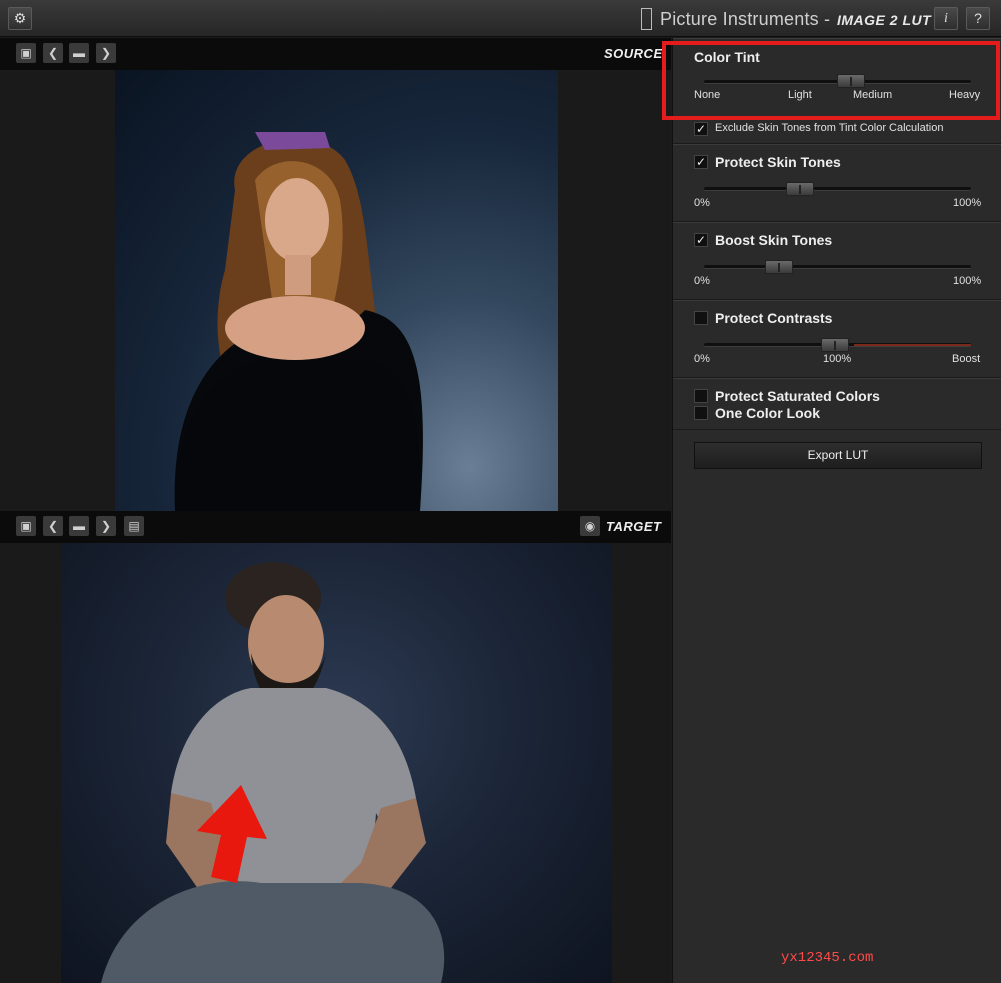  Describe the element at coordinates (912, 345) in the screenshot. I see `protect-contrasts-boost-range` at that location.